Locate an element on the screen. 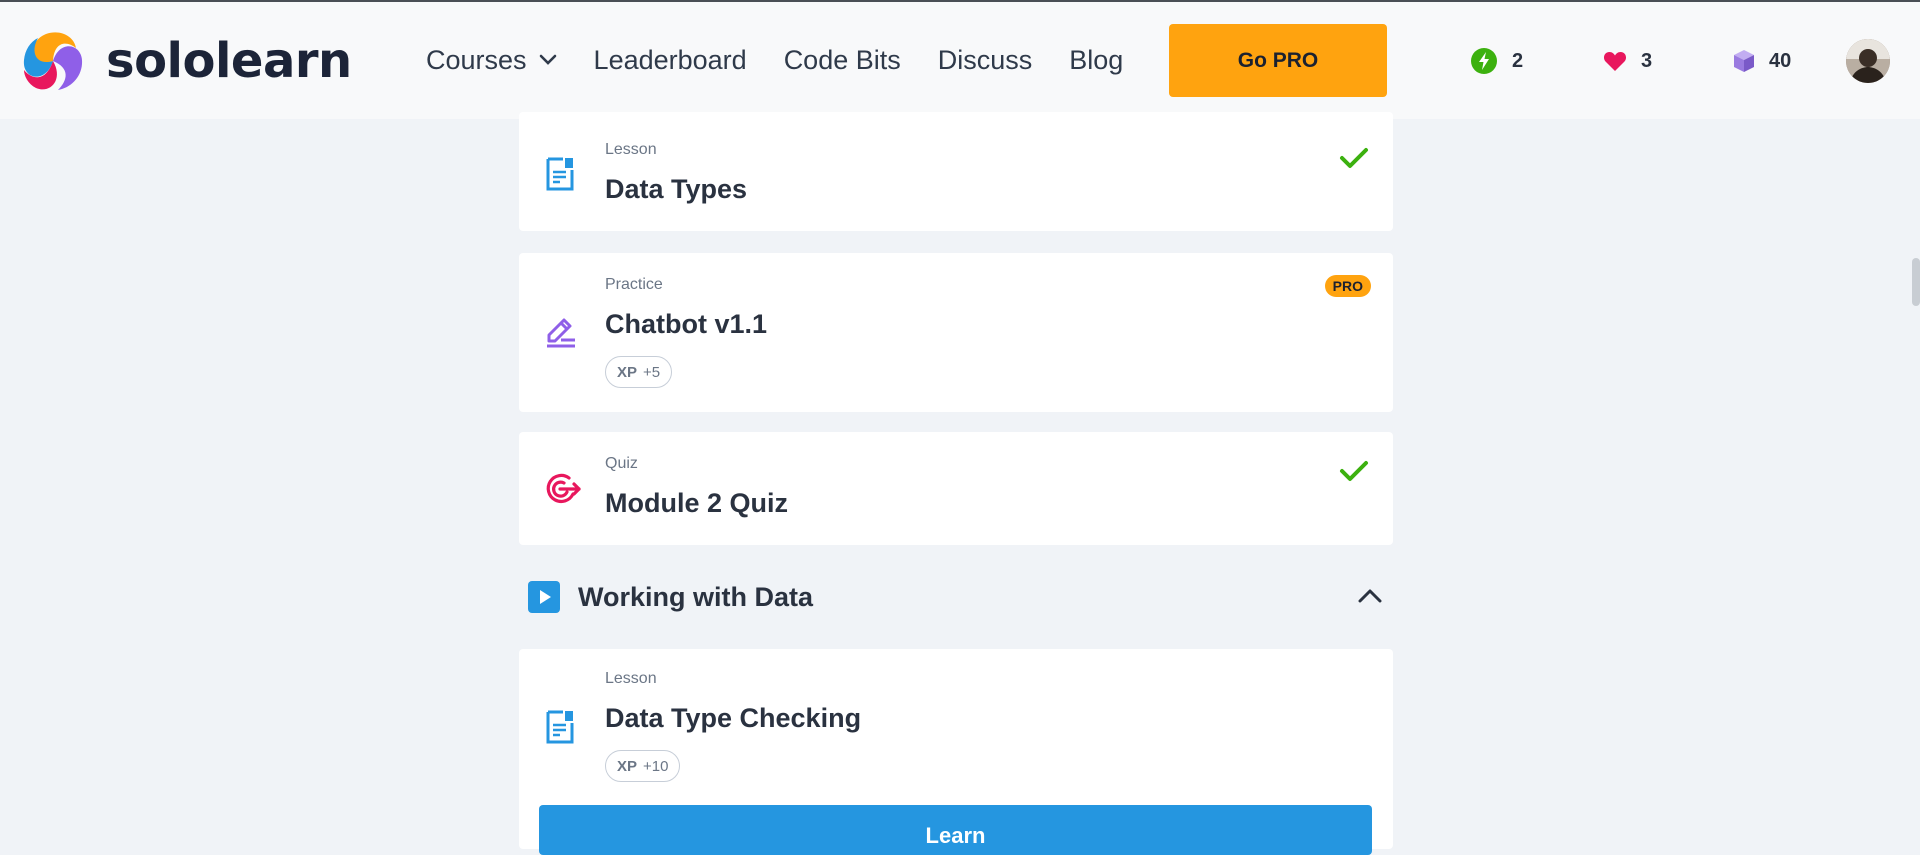 The height and width of the screenshot is (855, 1920). nav-leaderboard: Leaderboard is located at coordinates (670, 60).